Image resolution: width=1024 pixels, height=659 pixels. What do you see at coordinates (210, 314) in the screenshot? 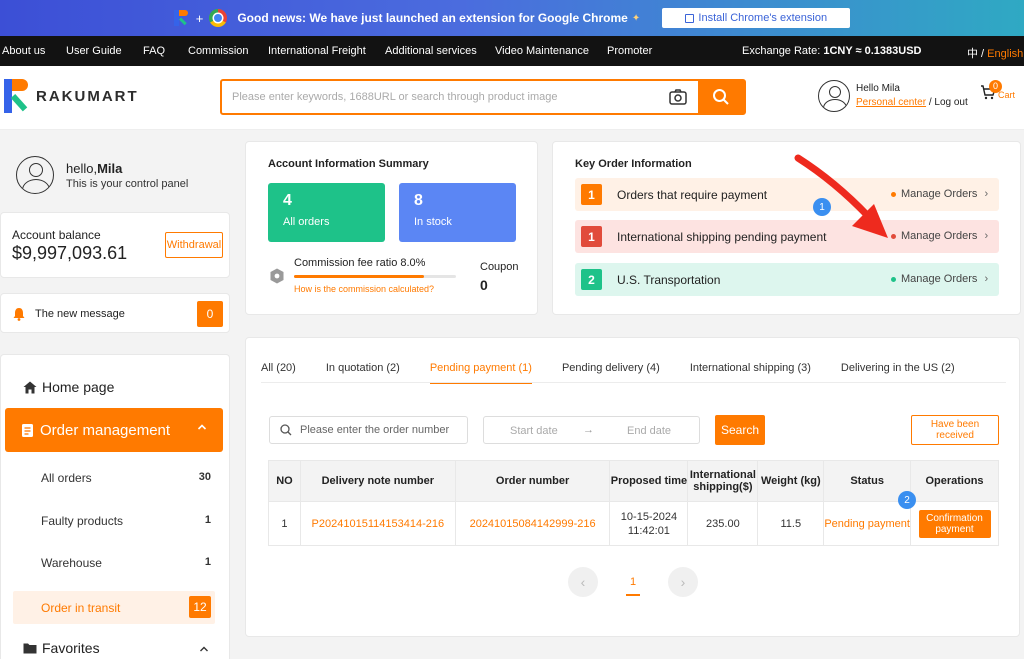
I see `new-message-count: 0` at bounding box center [210, 314].